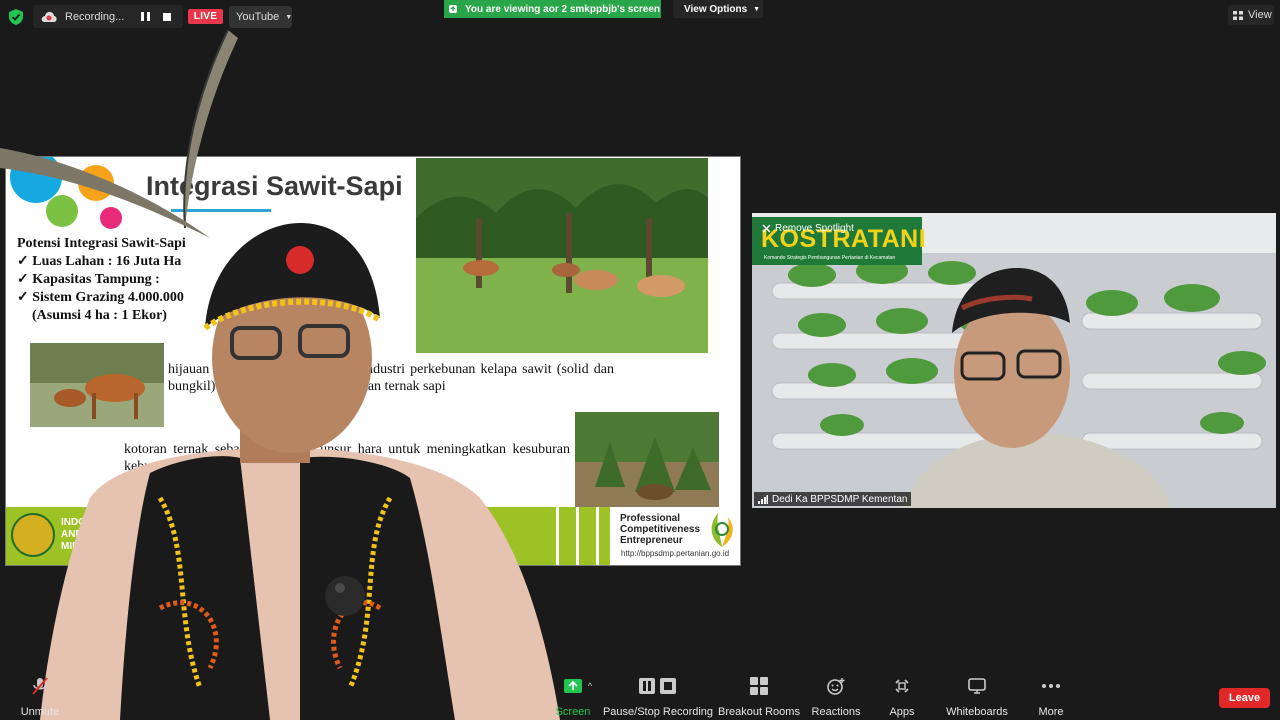 This screenshot has height=720, width=1280. What do you see at coordinates (977, 712) in the screenshot?
I see `whiteboards-label: Whiteboards` at bounding box center [977, 712].